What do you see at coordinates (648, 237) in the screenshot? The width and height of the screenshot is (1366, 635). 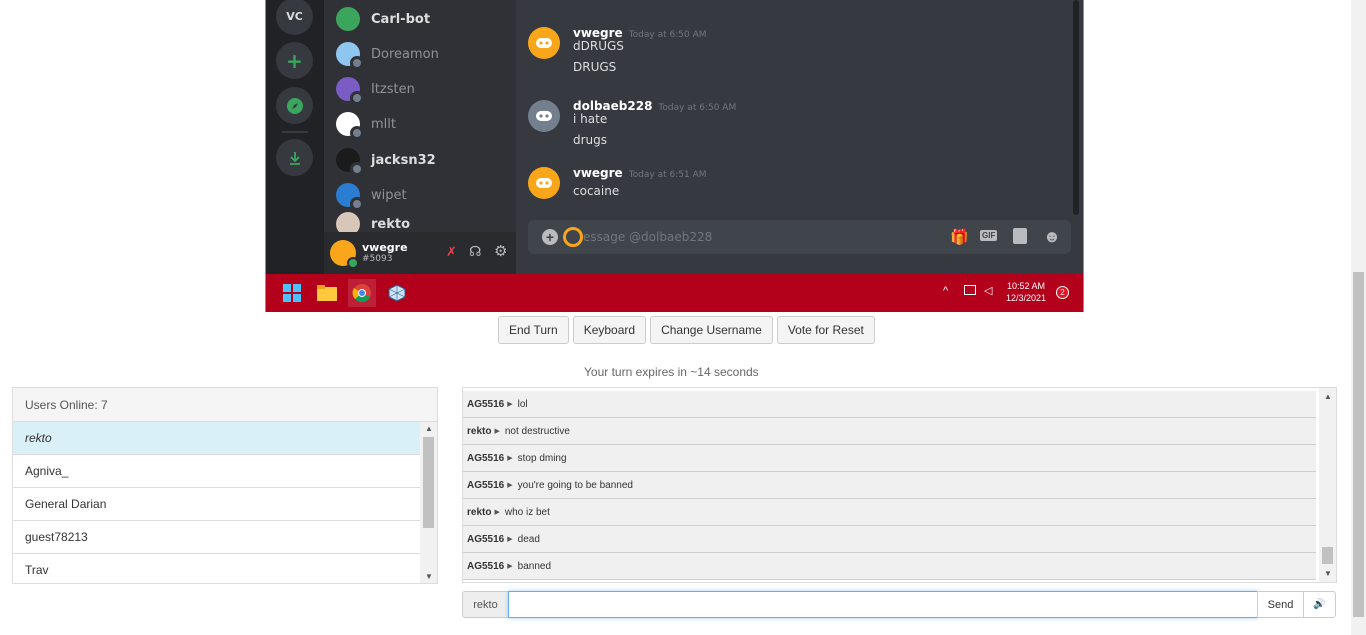 I see `composer-placeholder: essage @dolbaeb228` at bounding box center [648, 237].